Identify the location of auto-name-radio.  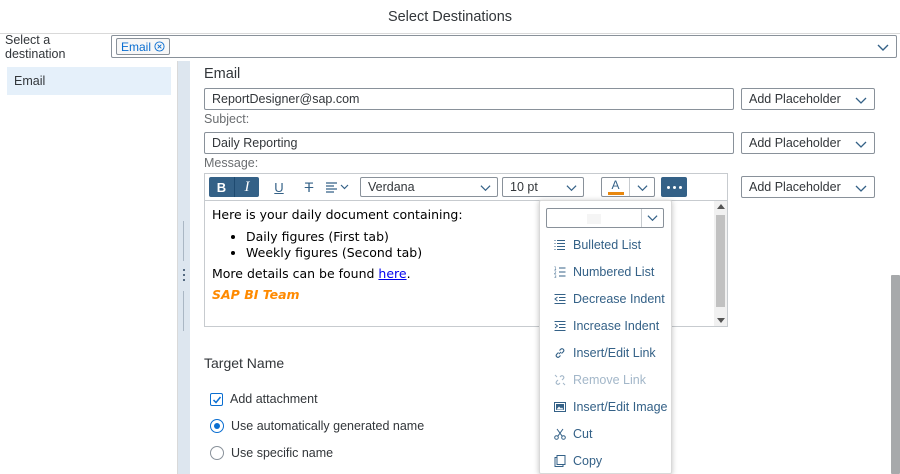
(217, 426).